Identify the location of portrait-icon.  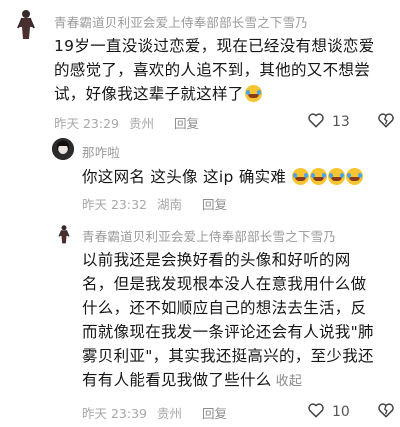
(63, 149).